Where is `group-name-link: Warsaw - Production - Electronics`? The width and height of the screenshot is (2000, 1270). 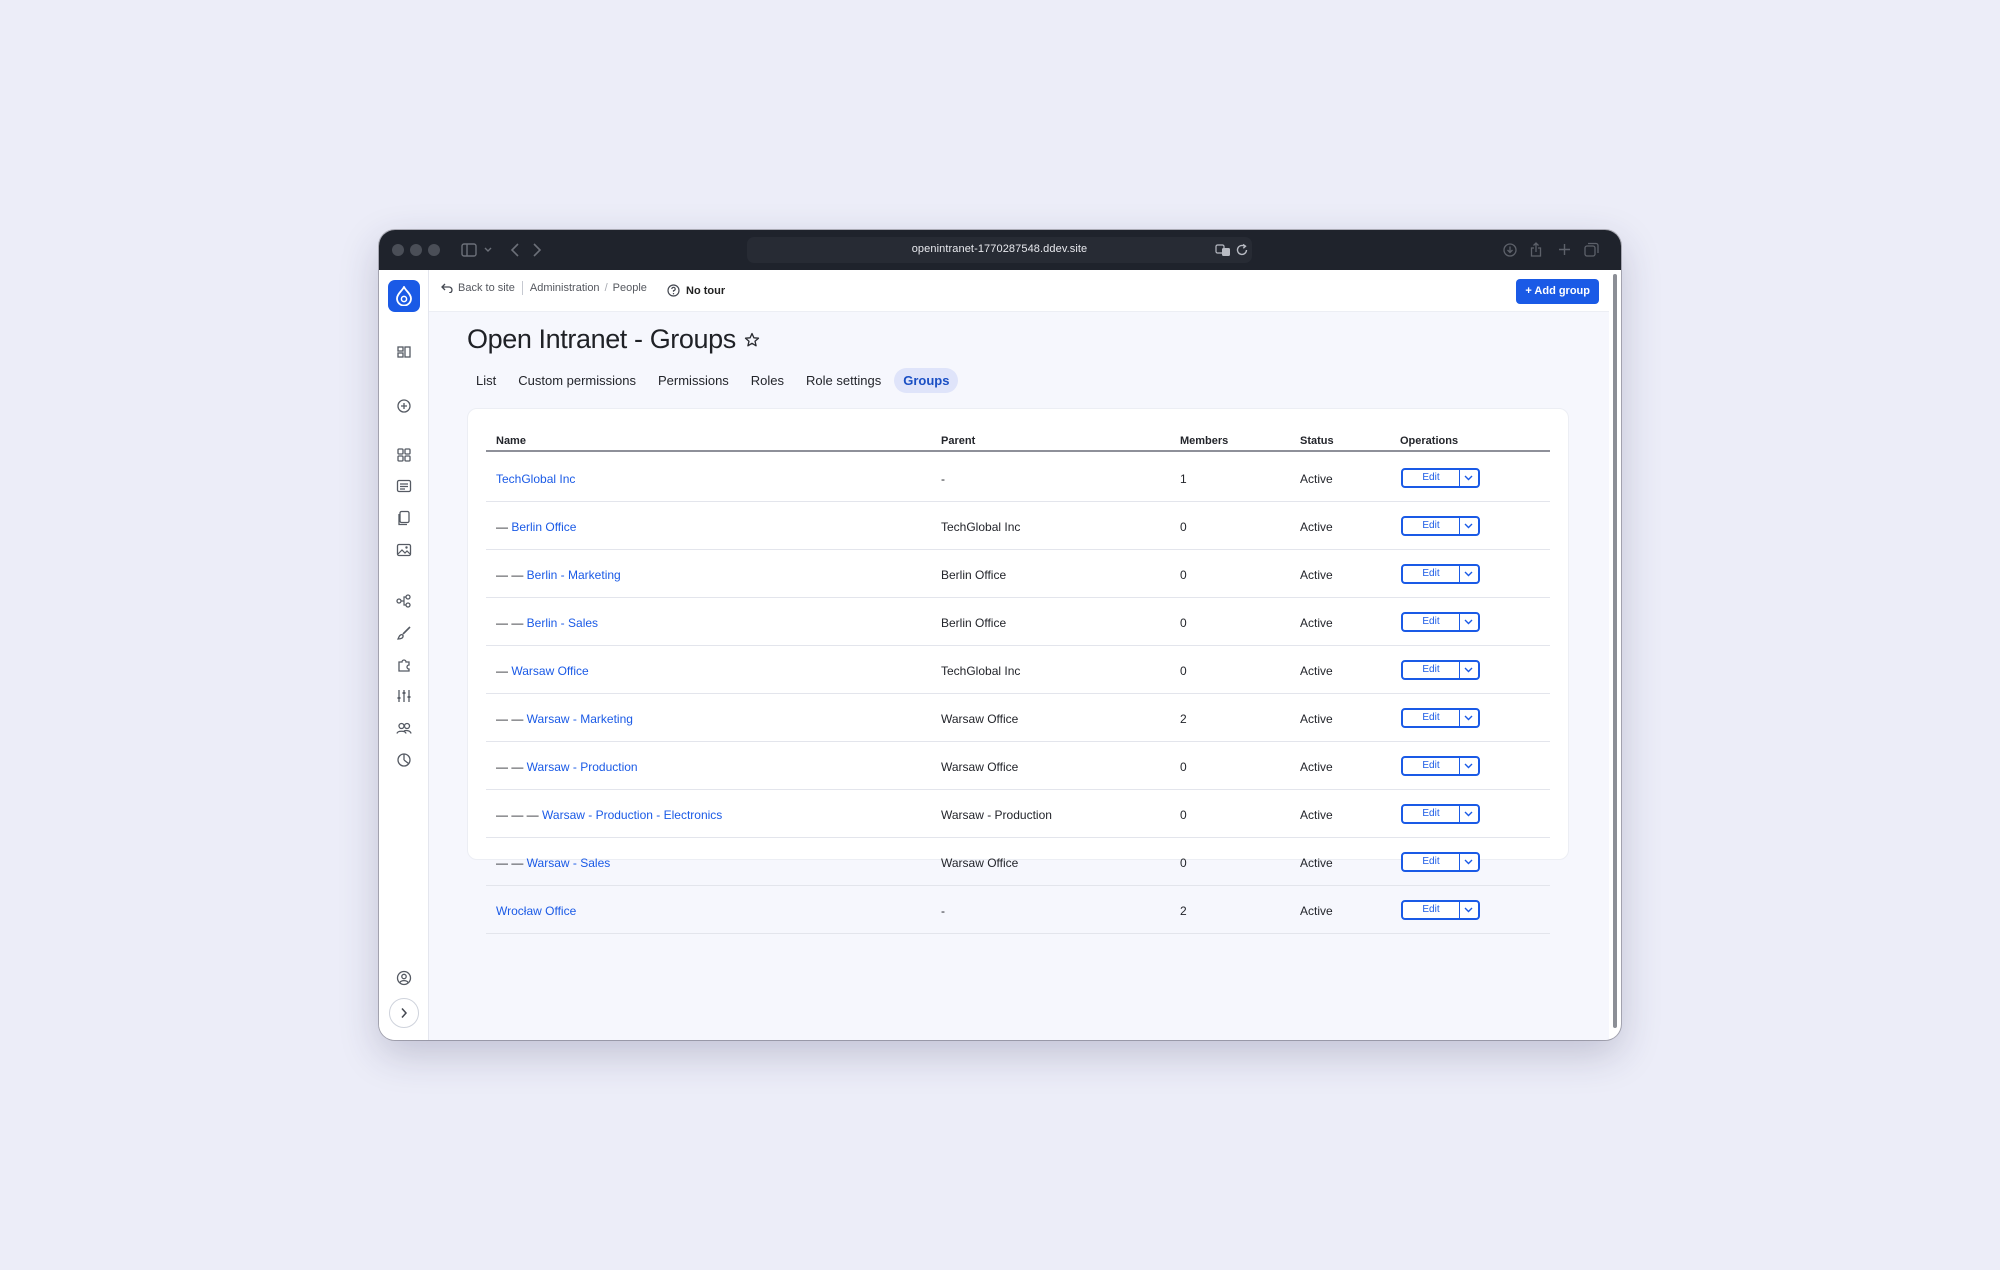 group-name-link: Warsaw - Production - Electronics is located at coordinates (632, 815).